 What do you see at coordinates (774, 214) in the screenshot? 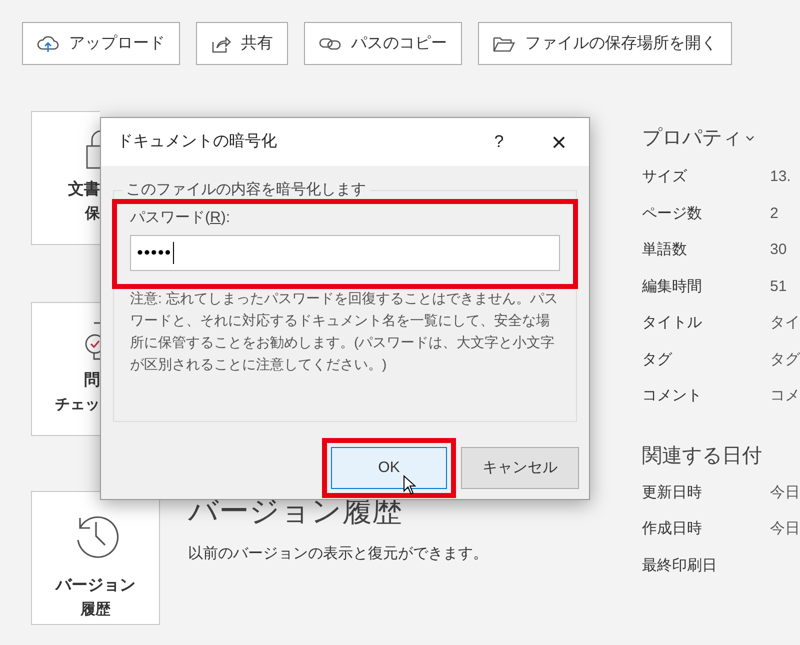
I see `property-value: 2` at bounding box center [774, 214].